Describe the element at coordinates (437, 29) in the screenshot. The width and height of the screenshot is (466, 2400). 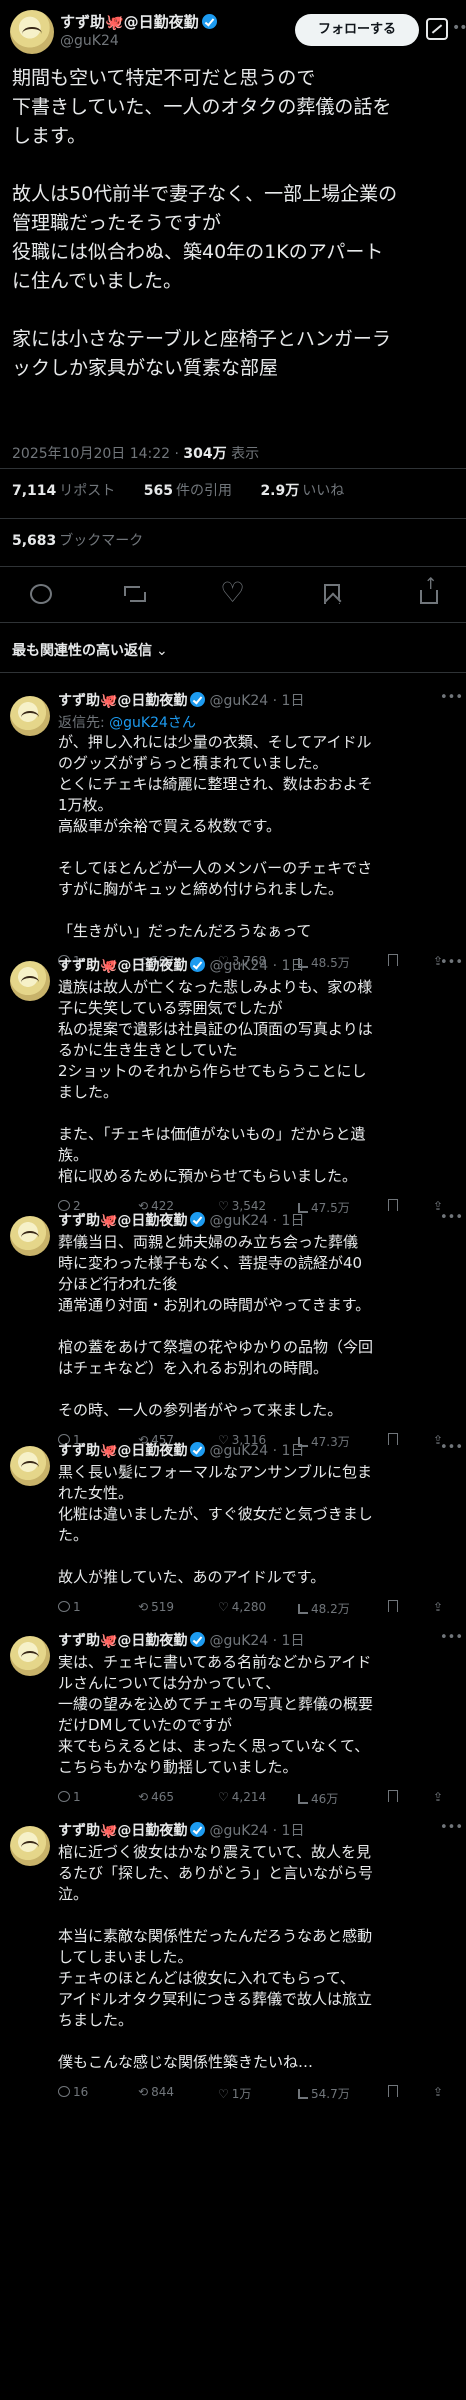
I see `grok-icon` at that location.